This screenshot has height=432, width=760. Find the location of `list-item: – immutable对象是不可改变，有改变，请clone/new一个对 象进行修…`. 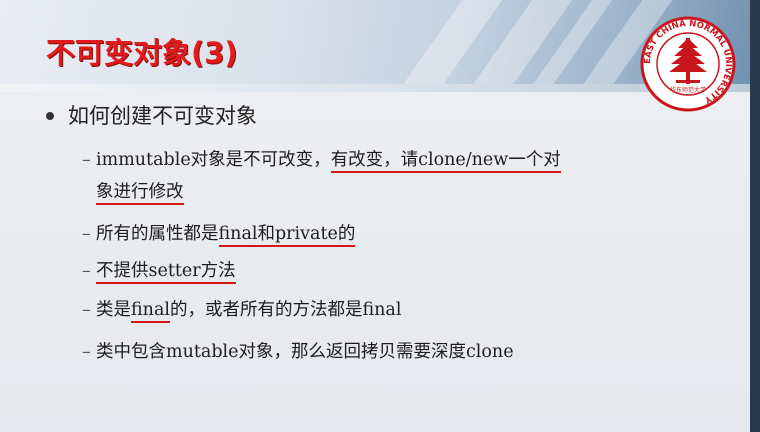

list-item: – immutable对象是不可改变，有改变，请clone/new一个对 象进行修… is located at coordinates (321, 176).